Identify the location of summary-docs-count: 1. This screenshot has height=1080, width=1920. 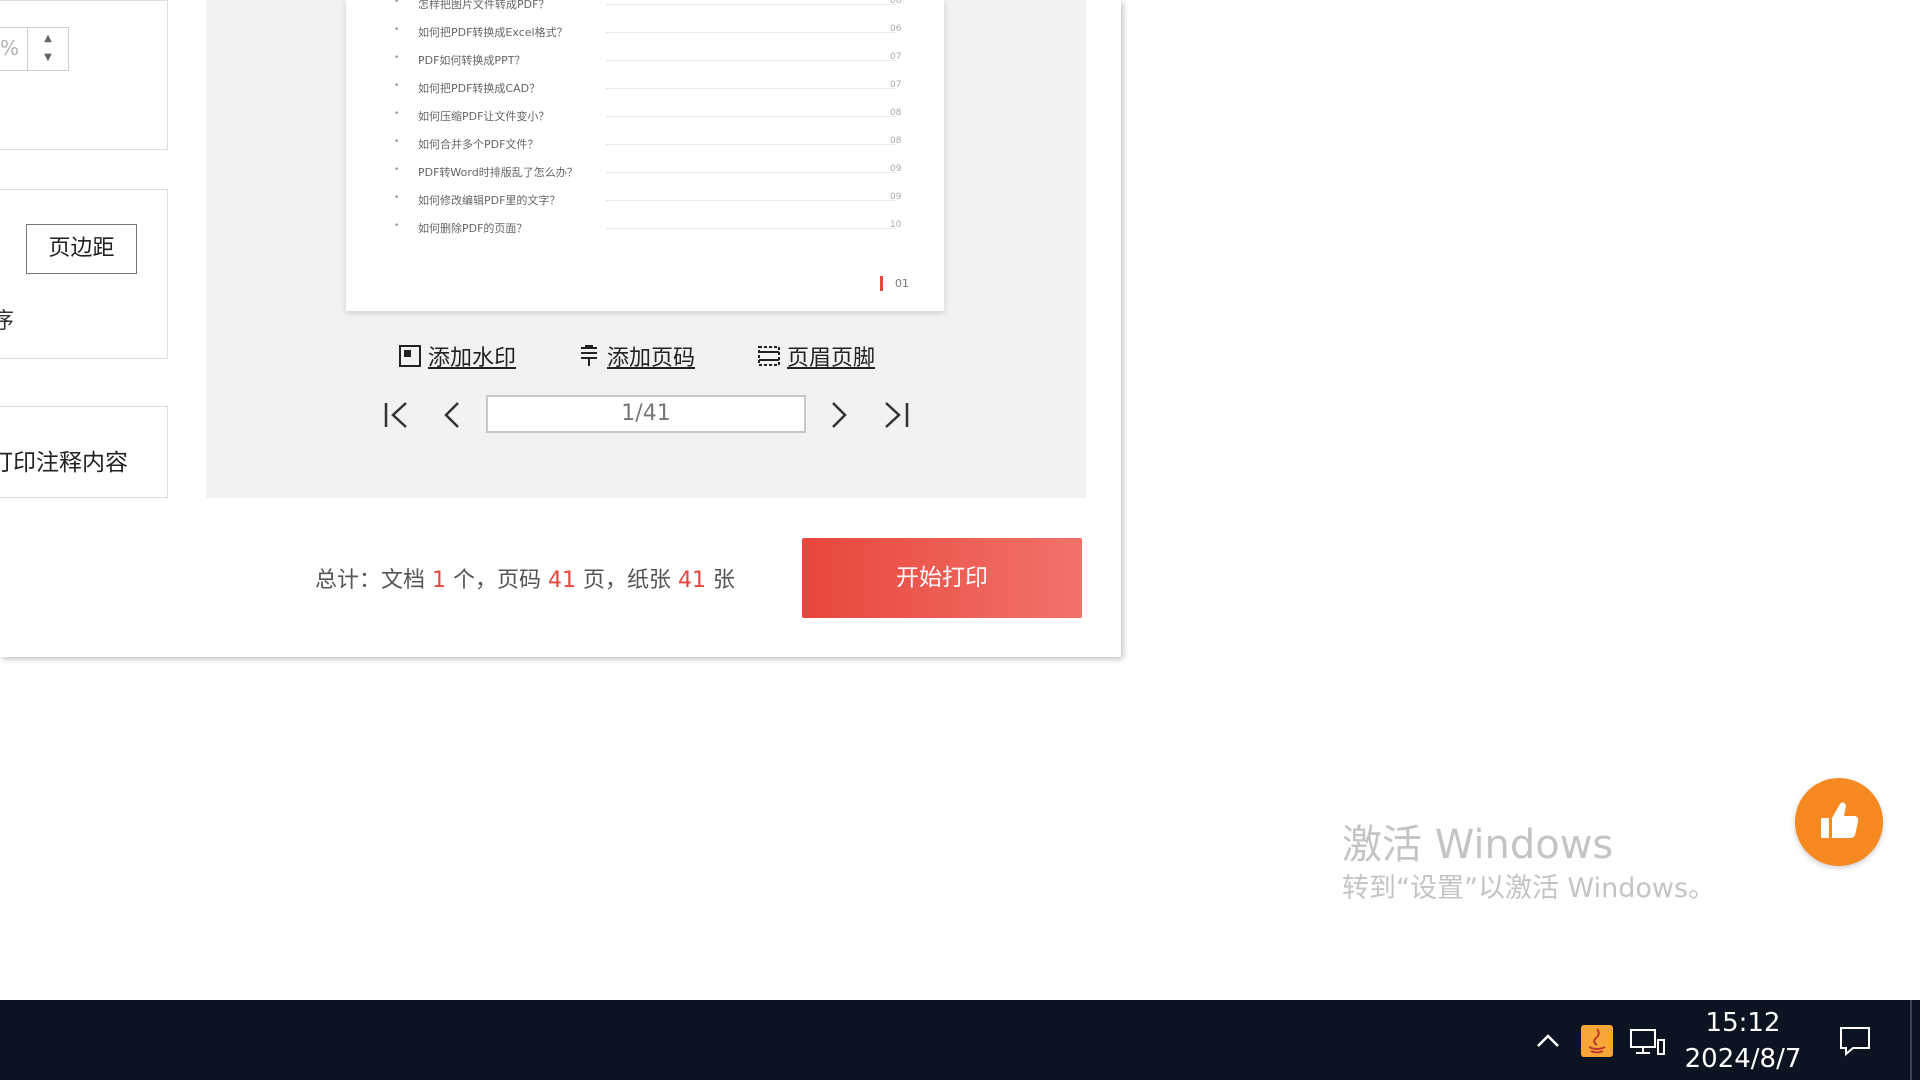
(439, 580).